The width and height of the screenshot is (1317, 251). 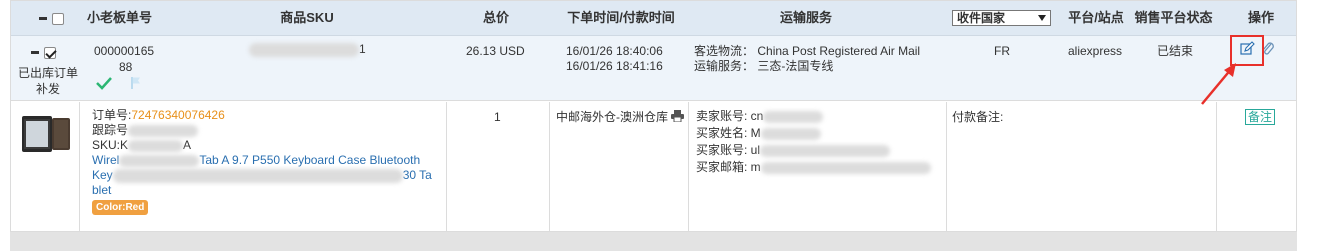 What do you see at coordinates (110, 130) in the screenshot?
I see `tracking-label: 跟踪号` at bounding box center [110, 130].